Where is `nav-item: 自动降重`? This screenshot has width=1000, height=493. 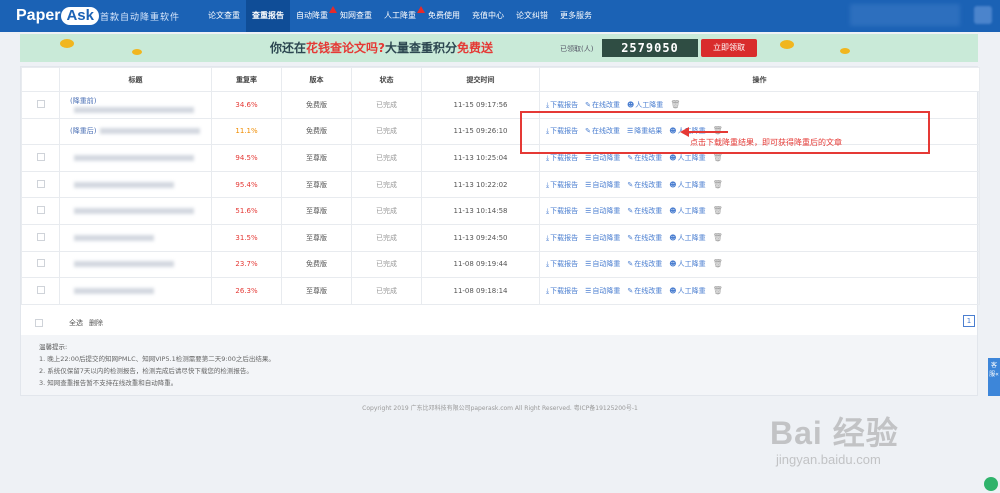
nav-item: 自动降重 is located at coordinates (313, 16).